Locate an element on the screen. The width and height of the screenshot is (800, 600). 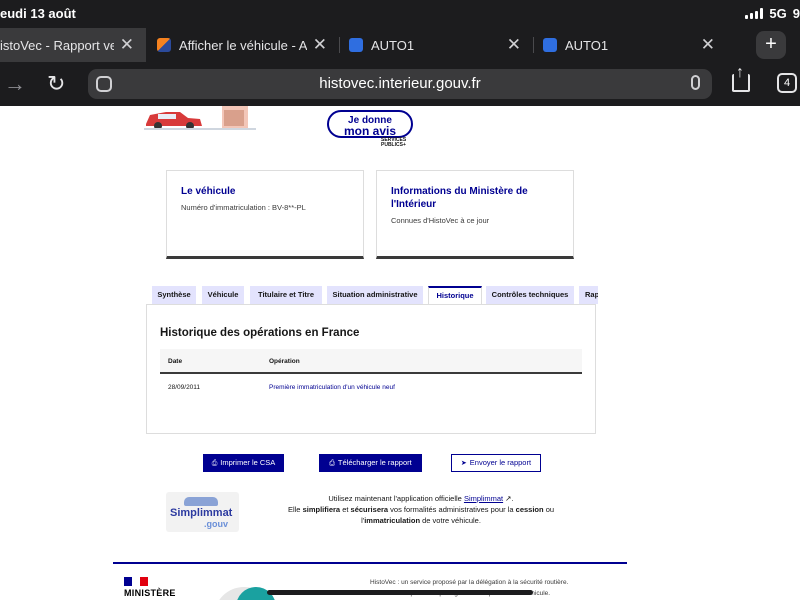
feedback-line2: mon avis is located at coordinates (370, 131).